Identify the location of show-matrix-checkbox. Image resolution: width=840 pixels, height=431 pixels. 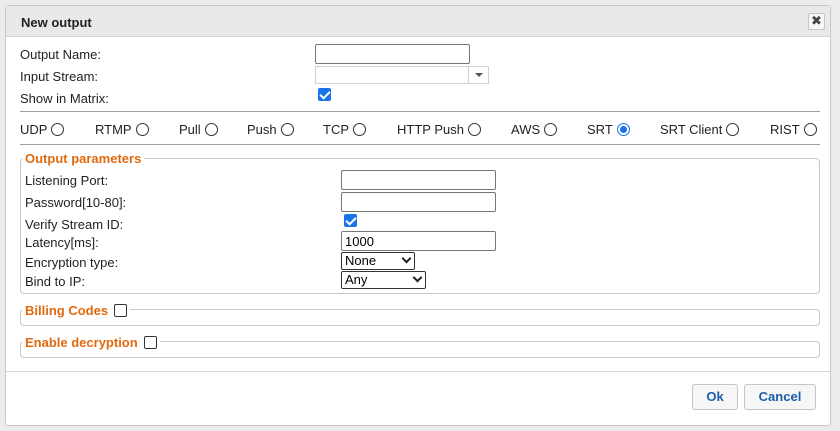
(324, 94).